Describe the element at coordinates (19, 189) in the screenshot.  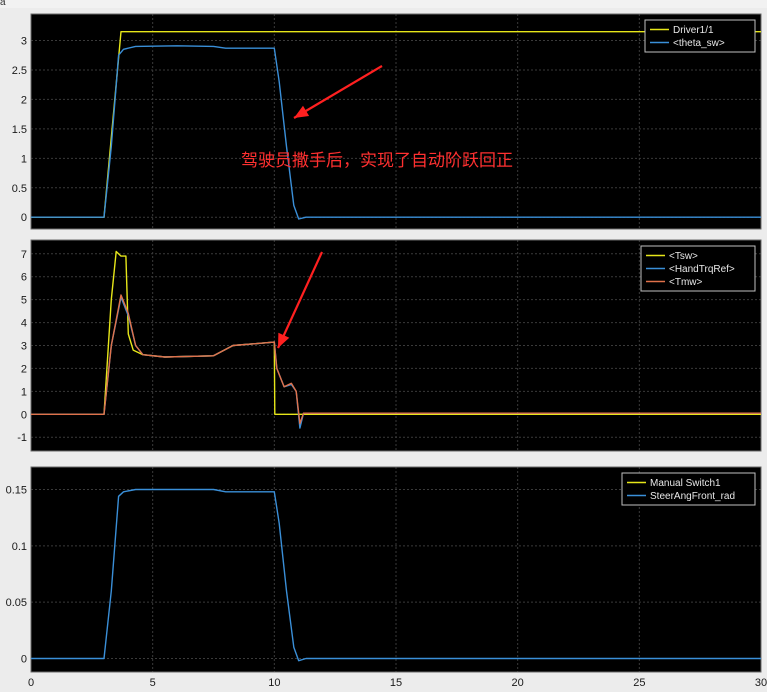
I see `y-tick-label: 0.5` at that location.